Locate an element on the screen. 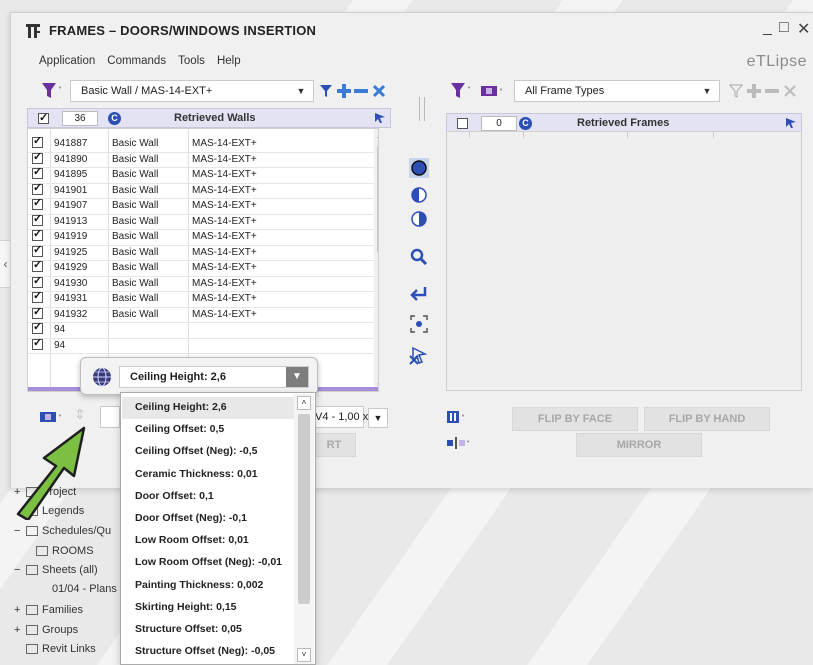 This screenshot has height=665, width=813. chevron-down-icon: ▼ is located at coordinates (297, 377).